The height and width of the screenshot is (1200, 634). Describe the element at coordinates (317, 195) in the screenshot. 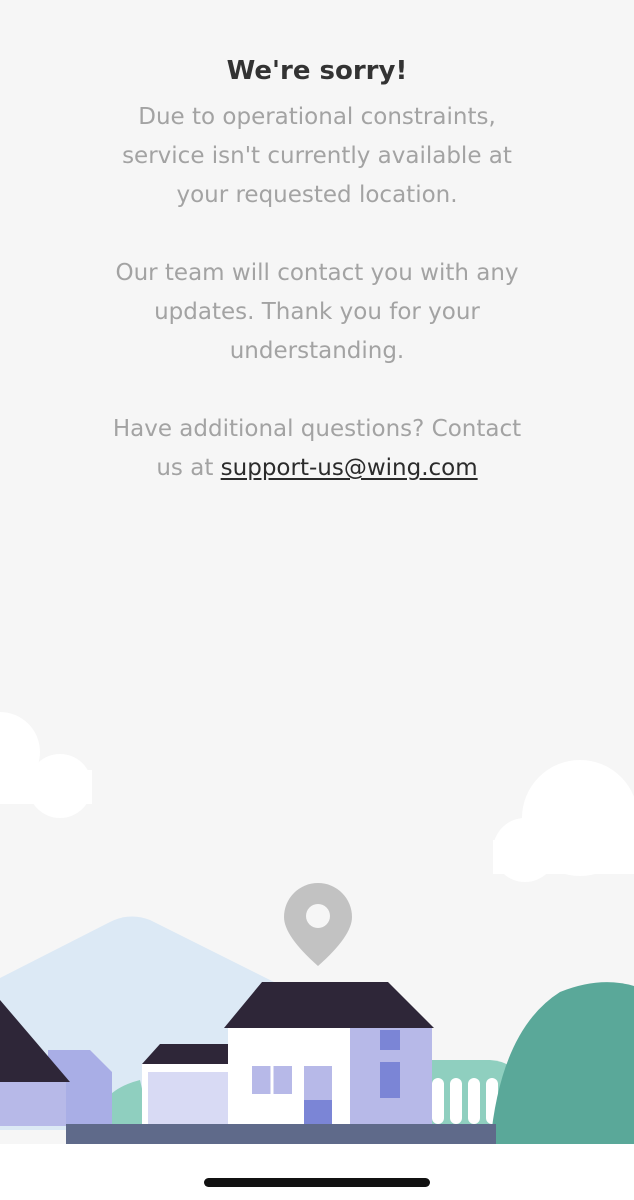

I see `line-3: your requested location.` at that location.